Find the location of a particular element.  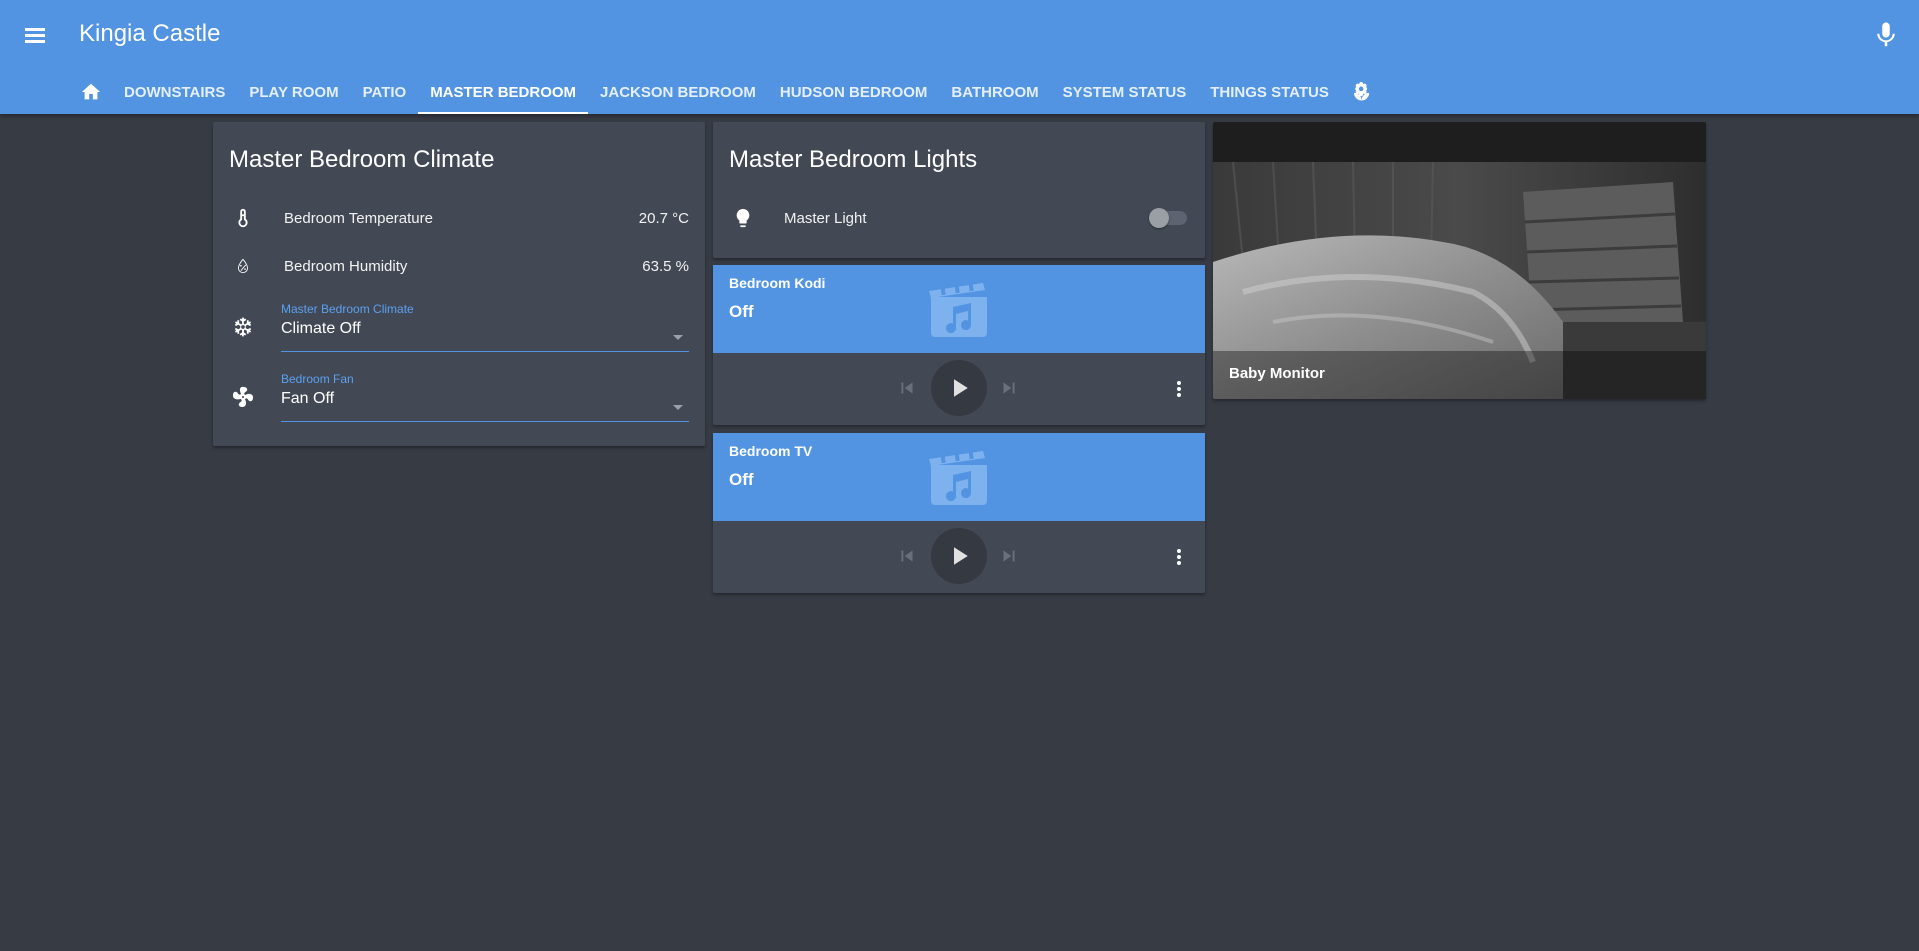

tab-master-bedroom: MASTER BEDROOM is located at coordinates (503, 92).